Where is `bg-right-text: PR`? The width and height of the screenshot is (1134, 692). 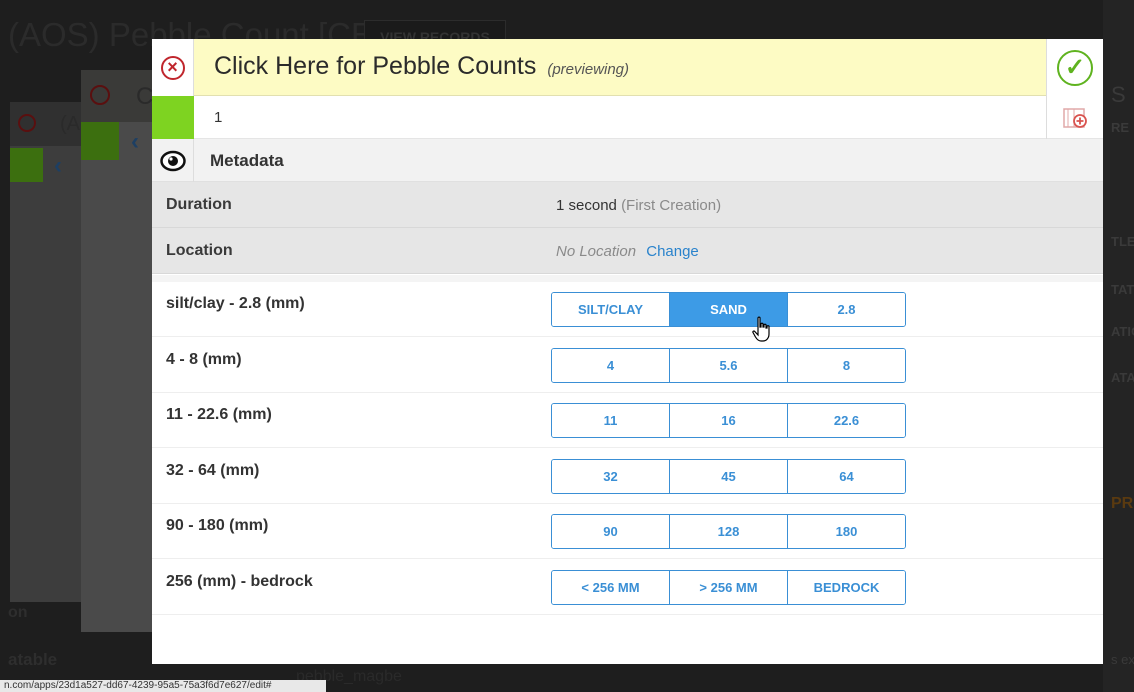
bg-right-text: PR is located at coordinates (1122, 503).